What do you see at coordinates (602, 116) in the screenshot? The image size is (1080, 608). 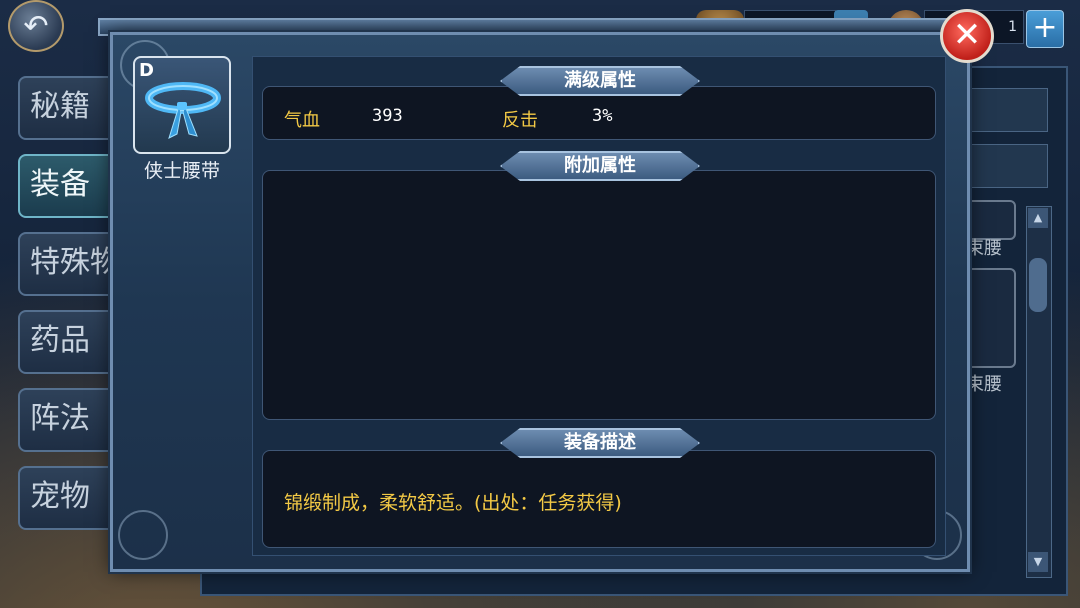 I see `attr-value: 3%` at bounding box center [602, 116].